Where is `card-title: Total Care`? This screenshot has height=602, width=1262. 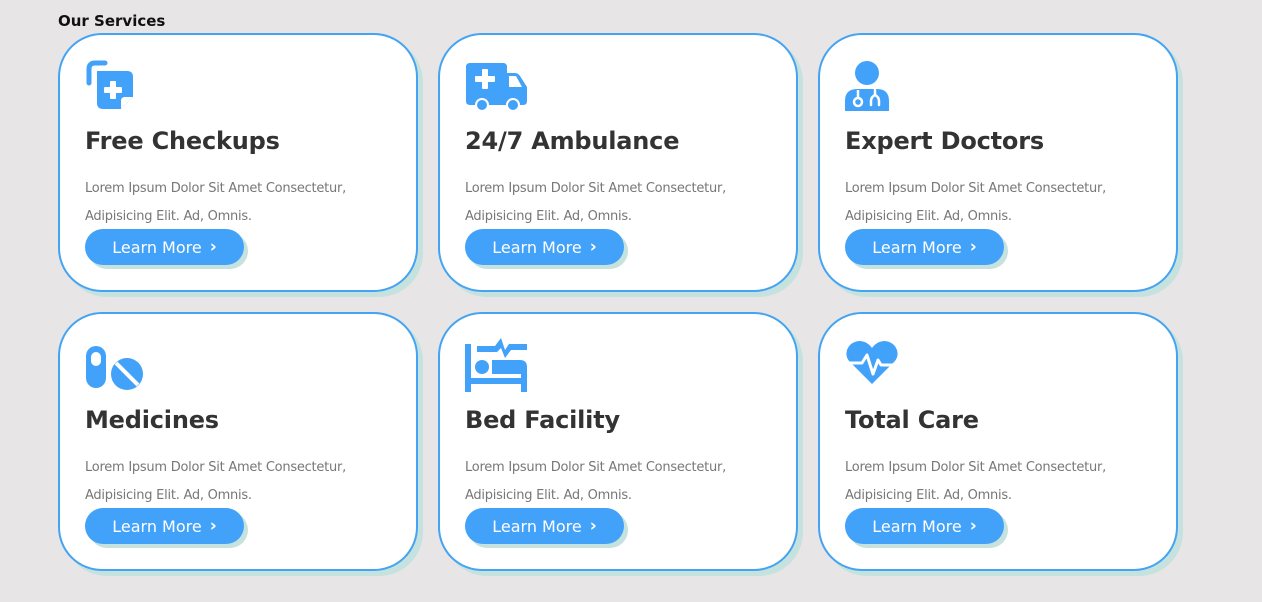 card-title: Total Care is located at coordinates (912, 420).